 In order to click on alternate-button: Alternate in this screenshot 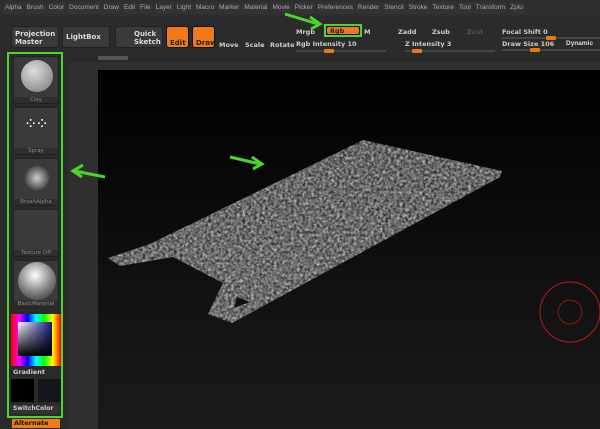, I will do `click(36, 423)`.